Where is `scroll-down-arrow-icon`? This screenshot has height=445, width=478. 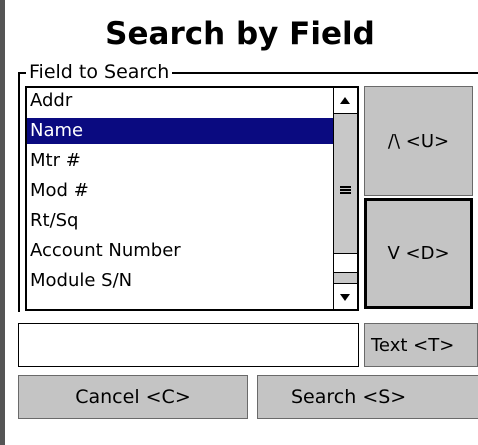
scroll-down-arrow-icon is located at coordinates (345, 296).